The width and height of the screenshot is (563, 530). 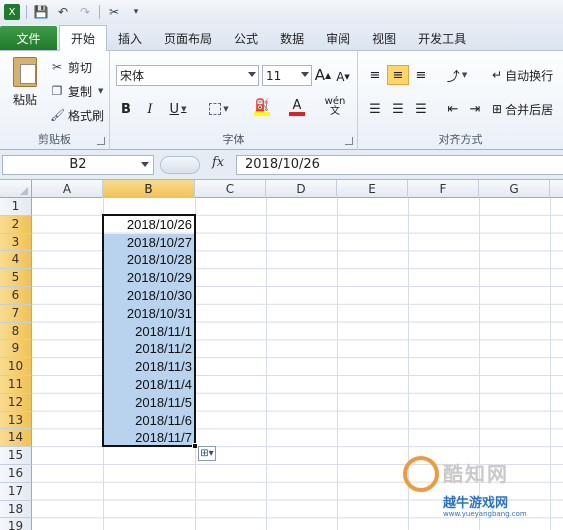 I want to click on underline-button: U ▼, so click(x=178, y=109).